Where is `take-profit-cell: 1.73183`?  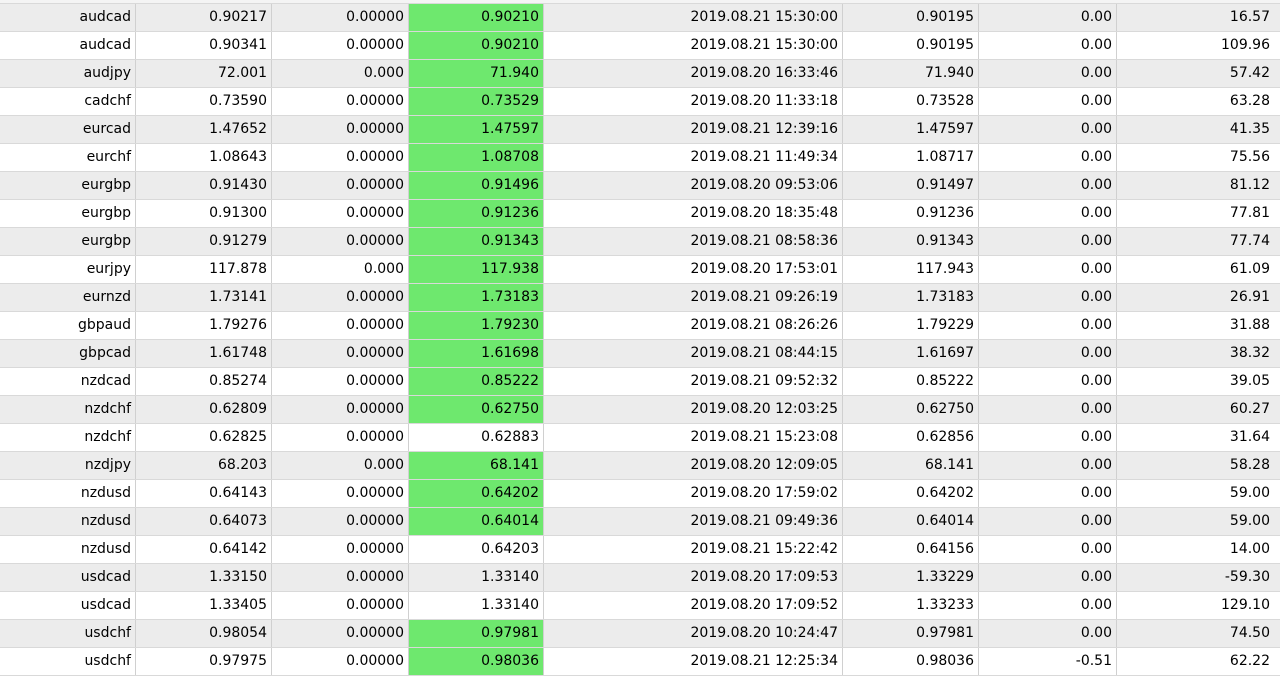
take-profit-cell: 1.73183 is located at coordinates (476, 297).